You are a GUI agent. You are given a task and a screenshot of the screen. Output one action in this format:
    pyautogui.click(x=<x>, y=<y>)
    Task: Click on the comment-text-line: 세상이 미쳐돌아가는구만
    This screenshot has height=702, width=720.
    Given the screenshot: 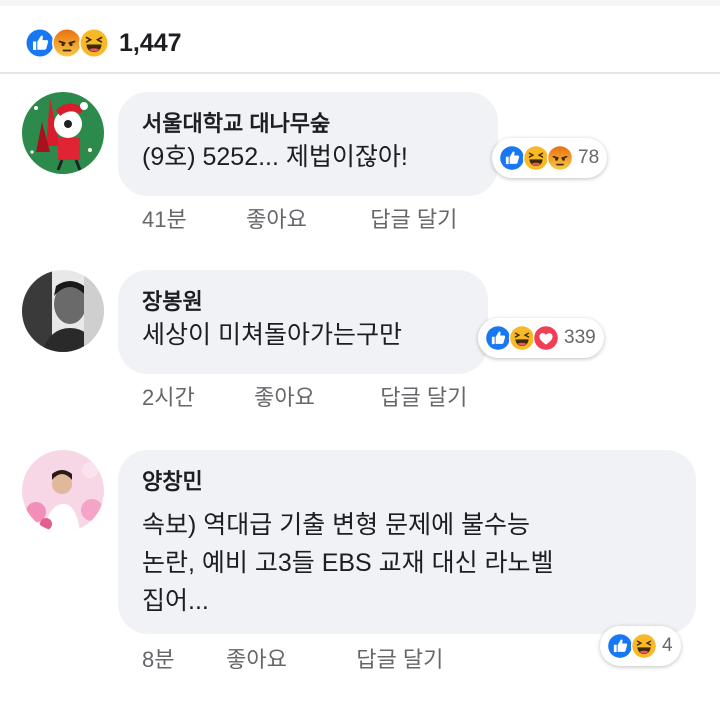 What is the action you would take?
    pyautogui.click(x=272, y=335)
    